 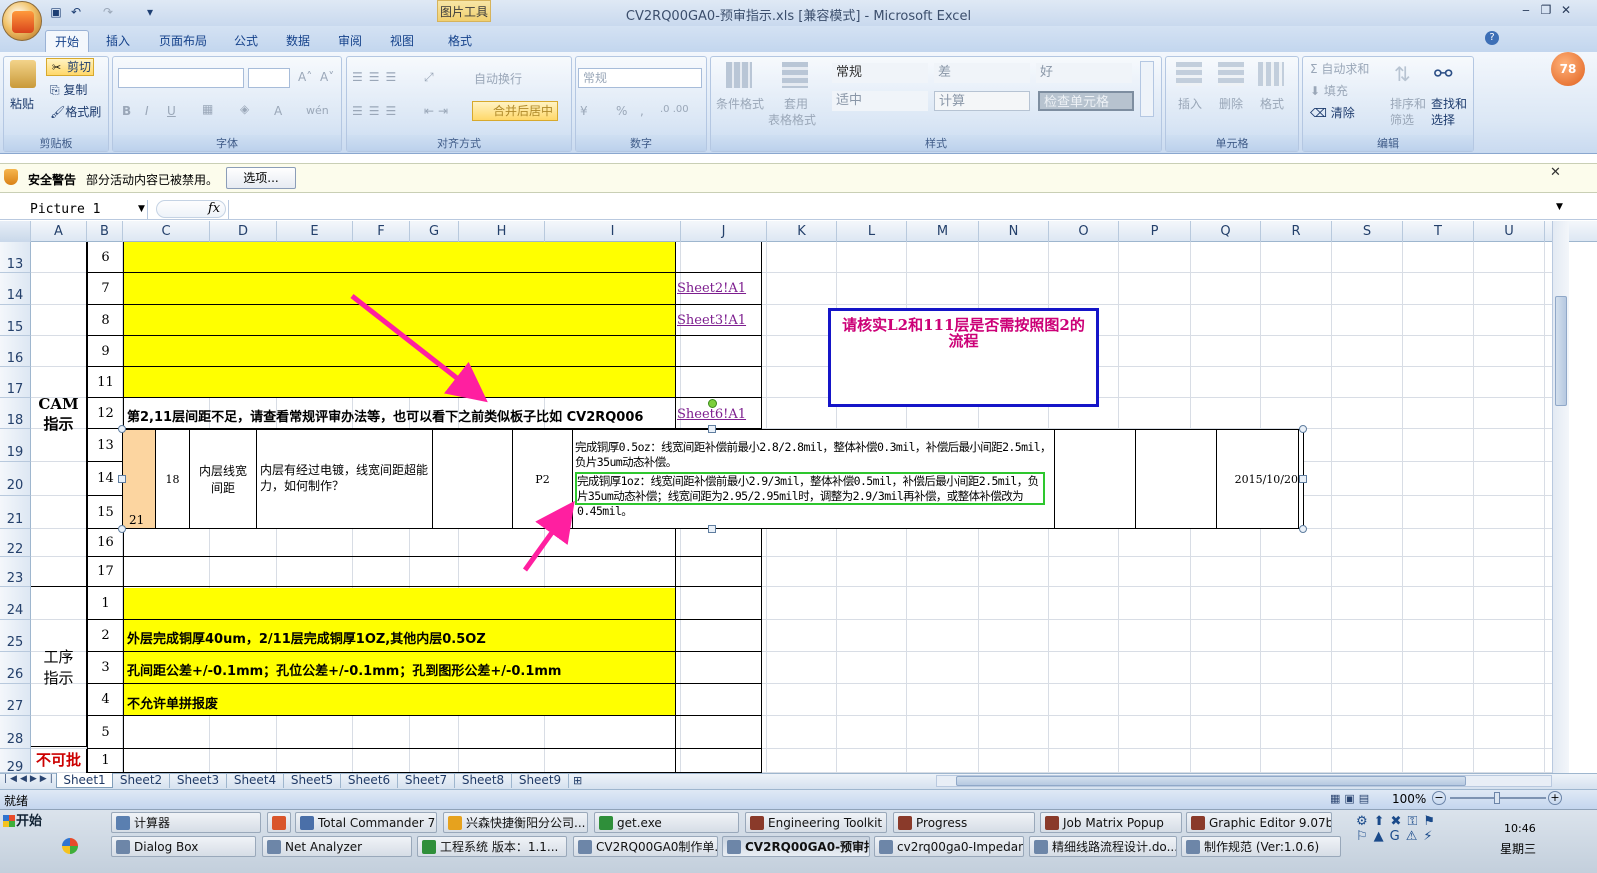 What do you see at coordinates (462, 433) in the screenshot?
I see `annotation-arrows` at bounding box center [462, 433].